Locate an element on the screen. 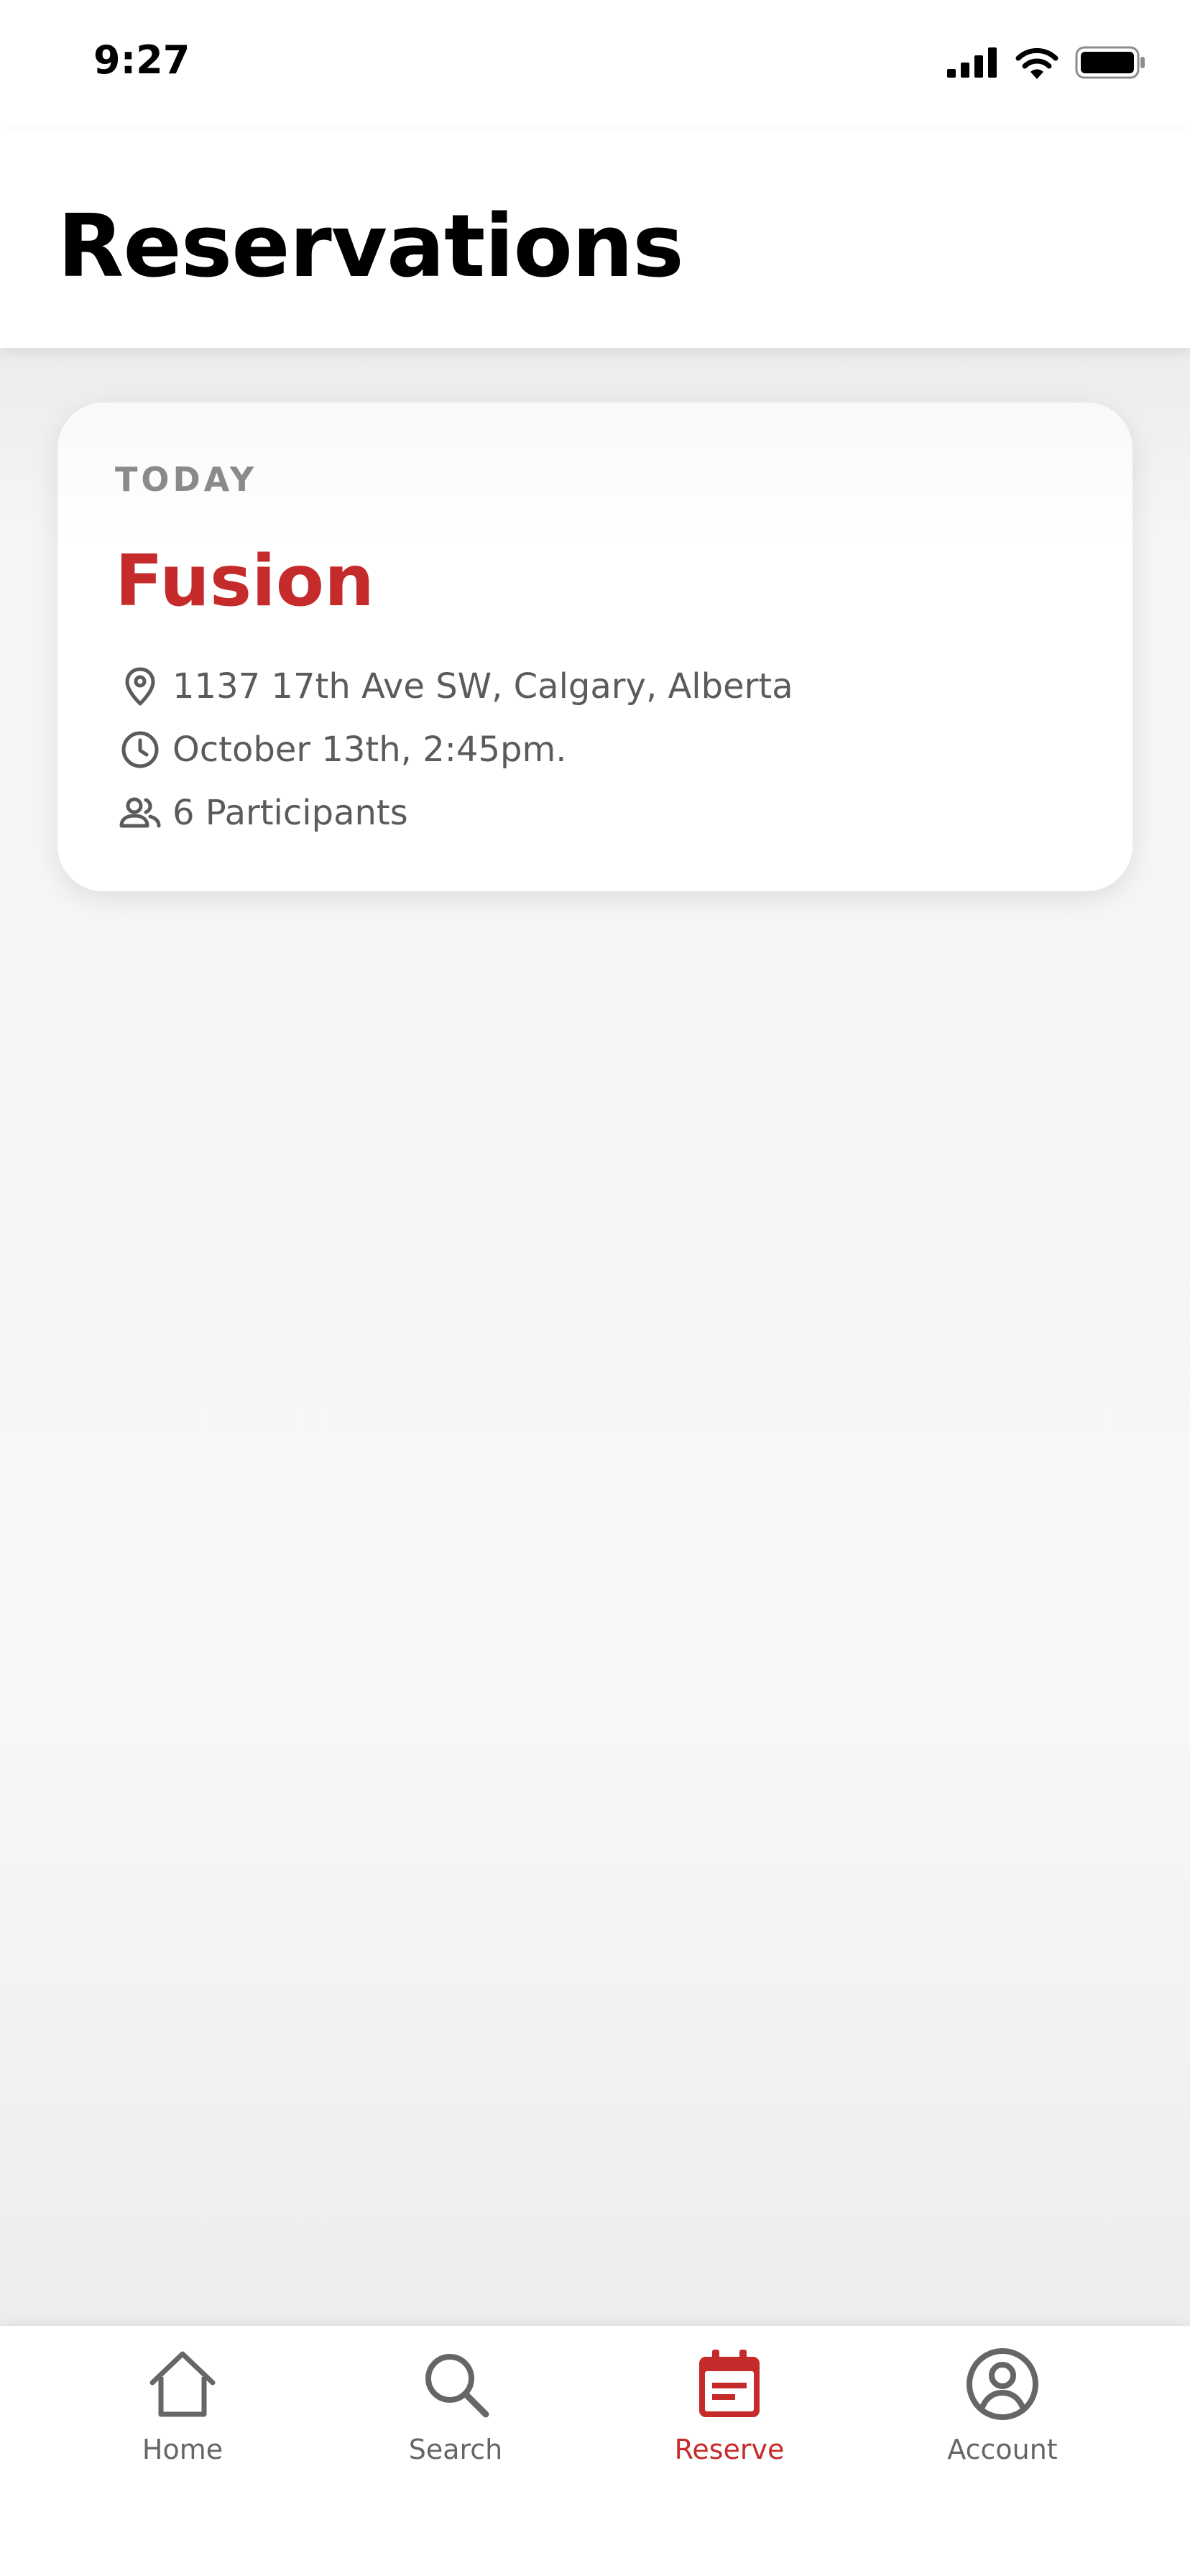  home-icon is located at coordinates (182, 2384).